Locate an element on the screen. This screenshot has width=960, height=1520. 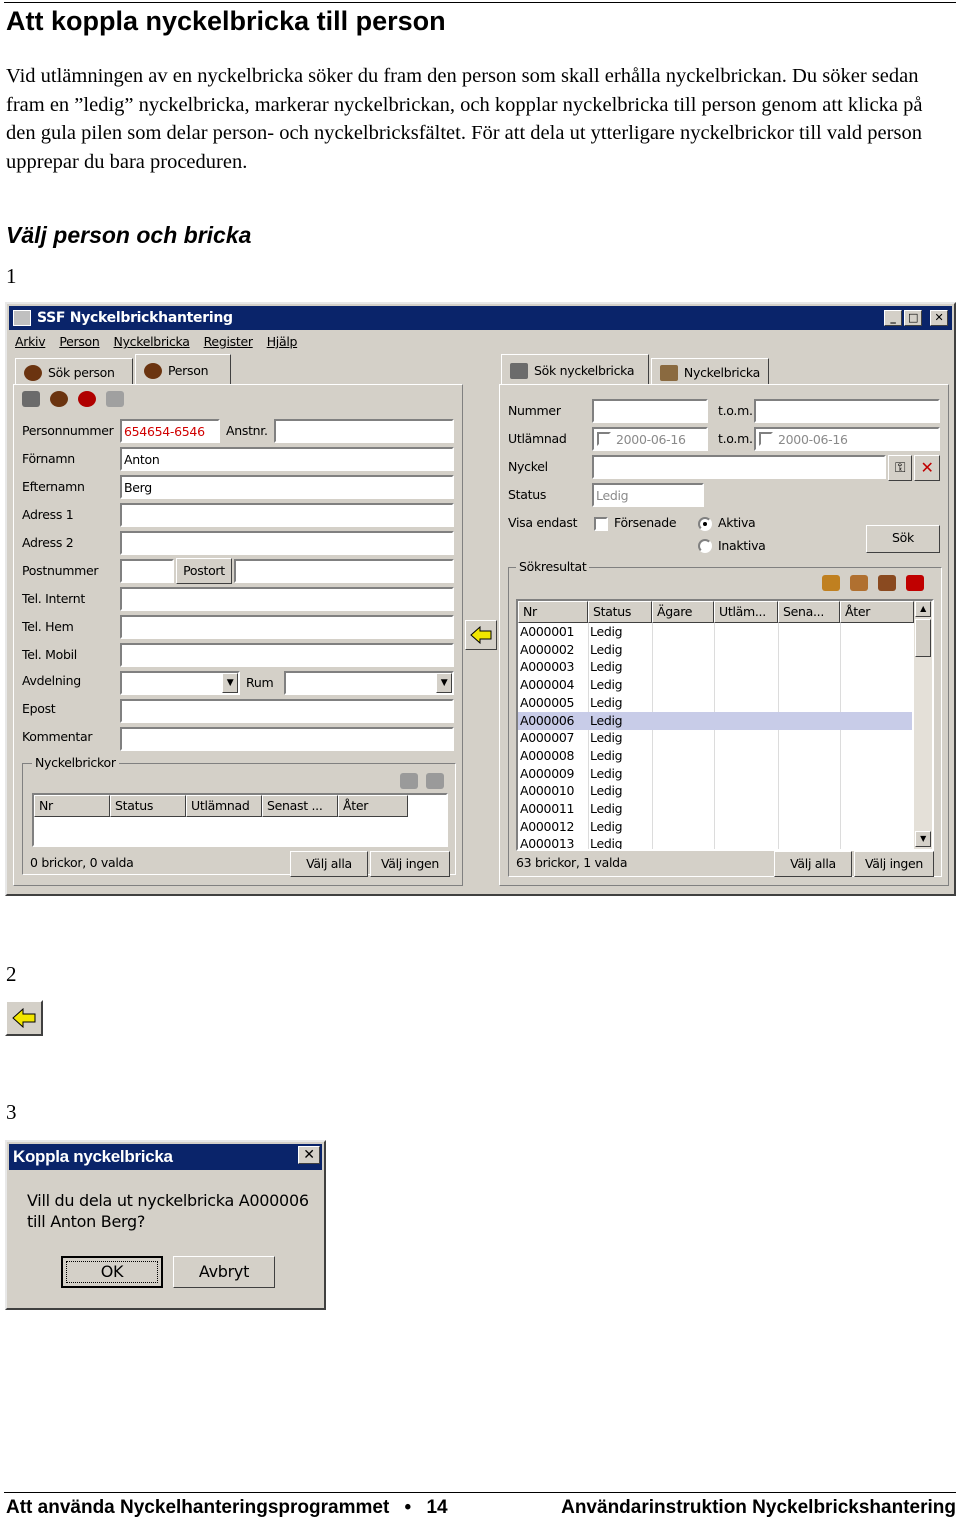
column-header-utlamnad: Utlämnad is located at coordinates (224, 806).